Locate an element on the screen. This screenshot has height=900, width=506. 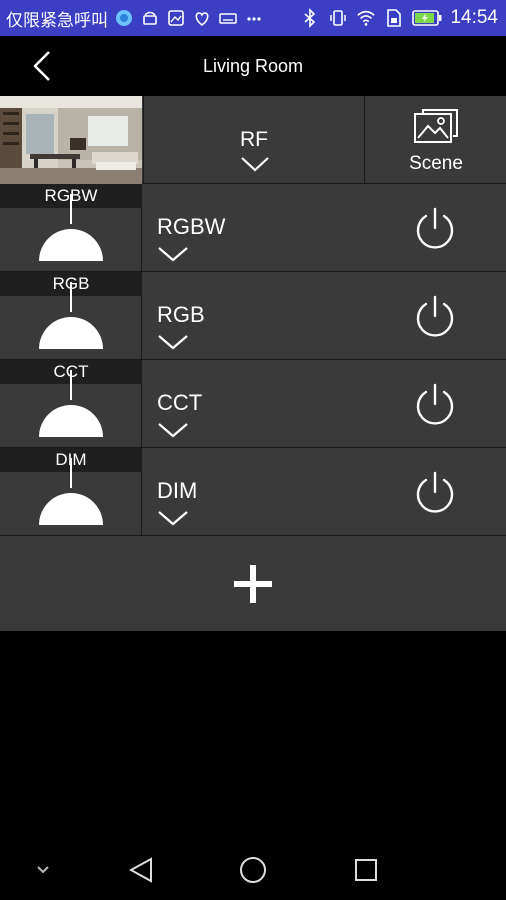
device-lamp-tile: RGBW is located at coordinates (71, 228).